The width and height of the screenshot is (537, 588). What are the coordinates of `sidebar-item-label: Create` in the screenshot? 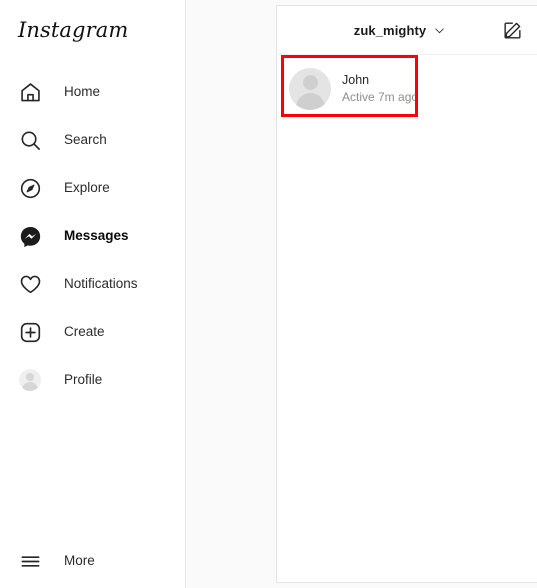 It's located at (84, 332).